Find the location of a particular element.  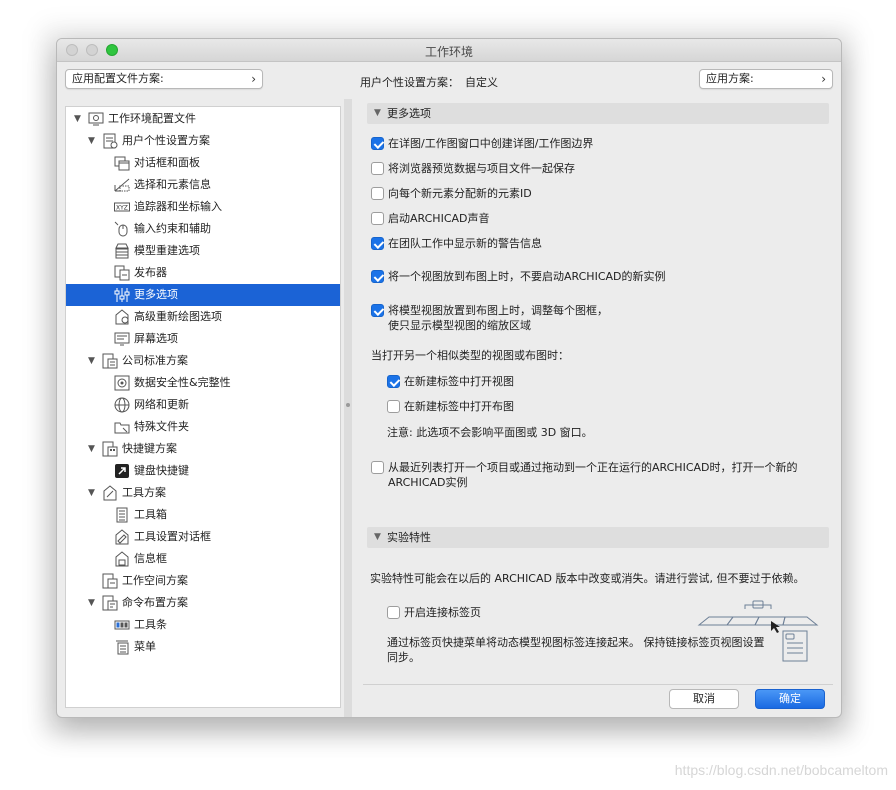

tree-item-label: 发布器 is located at coordinates (150, 272).